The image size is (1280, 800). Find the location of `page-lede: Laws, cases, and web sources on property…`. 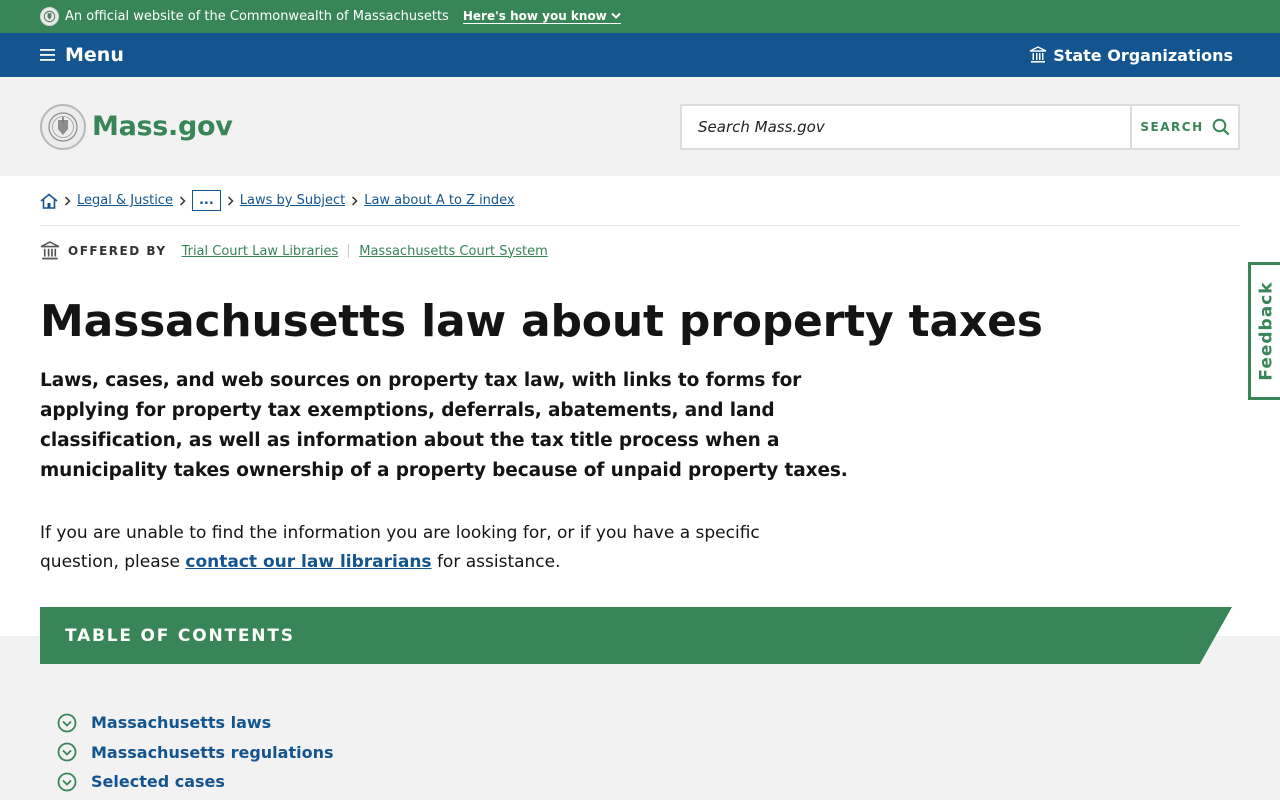

page-lede: Laws, cases, and web sources on property… is located at coordinates (444, 425).